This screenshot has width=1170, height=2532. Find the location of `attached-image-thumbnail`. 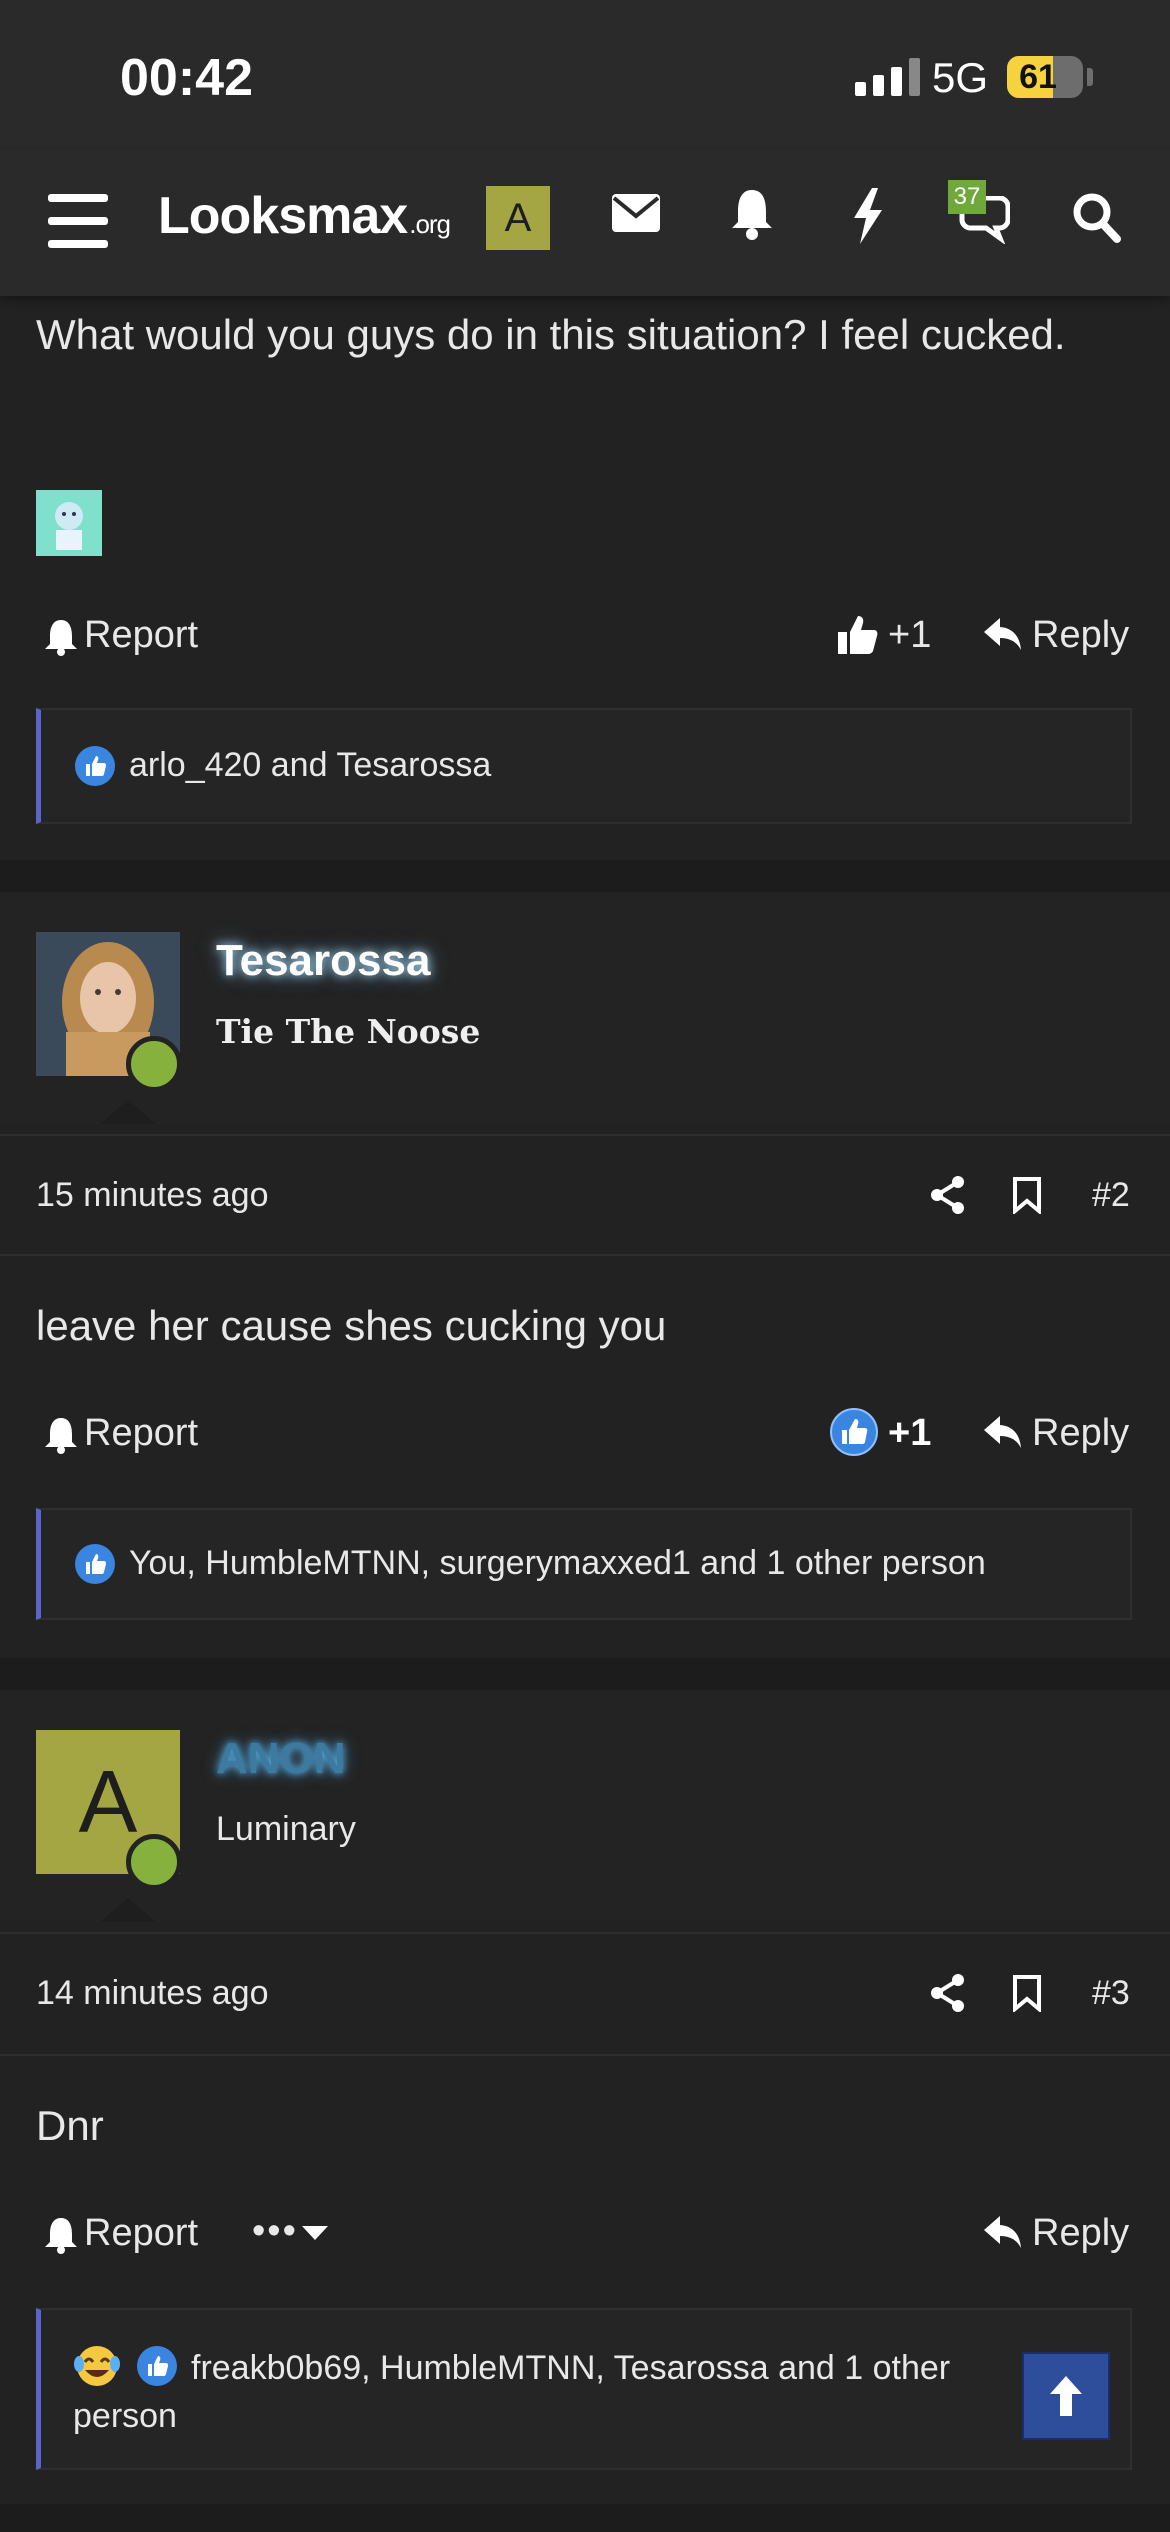

attached-image-thumbnail is located at coordinates (69, 523).